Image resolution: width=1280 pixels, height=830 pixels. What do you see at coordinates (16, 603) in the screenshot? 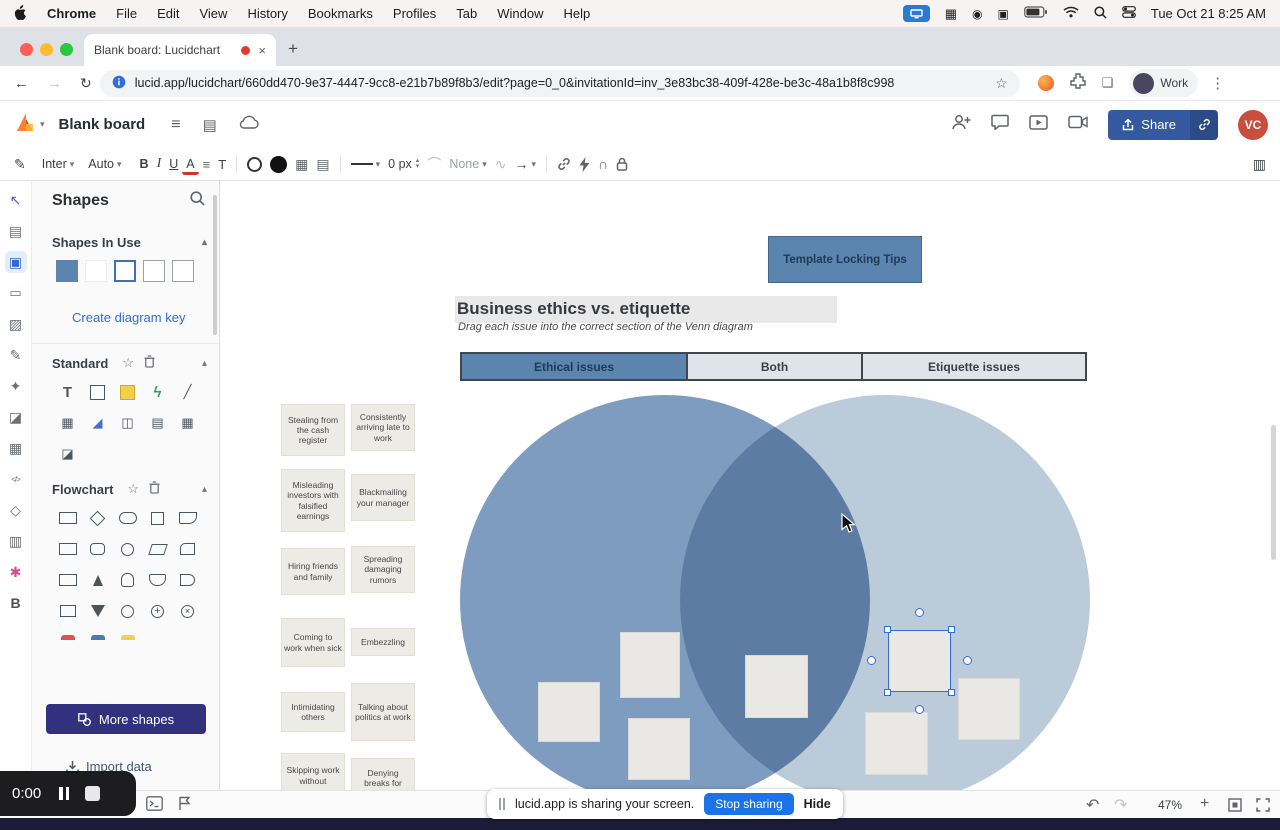
I see `brand-tool-icon: B` at bounding box center [16, 603].